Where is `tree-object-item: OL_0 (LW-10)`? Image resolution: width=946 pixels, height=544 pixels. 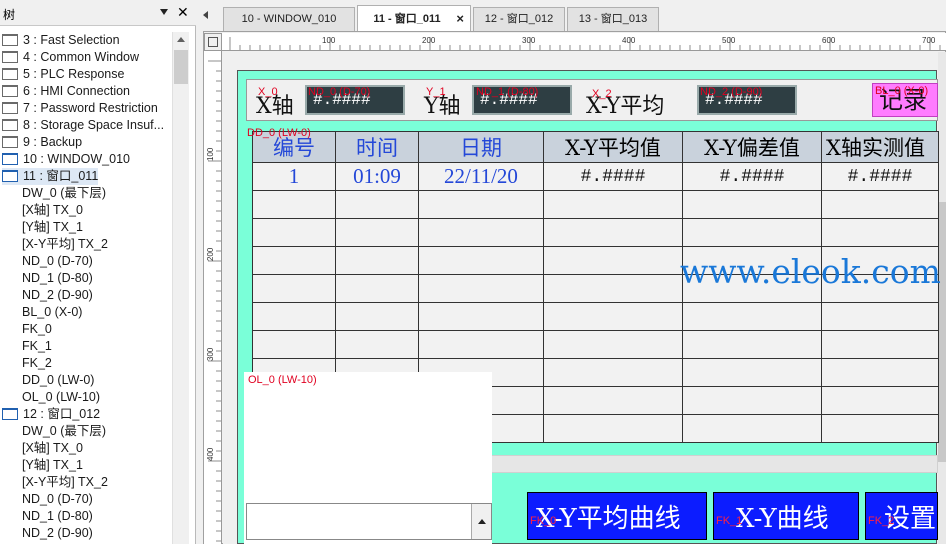 tree-object-item: OL_0 (LW-10) is located at coordinates (61, 397).